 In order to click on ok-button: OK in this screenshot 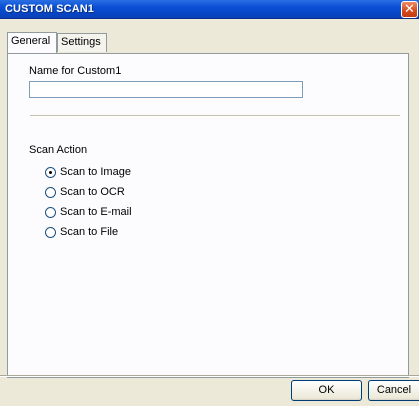, I will do `click(326, 390)`.